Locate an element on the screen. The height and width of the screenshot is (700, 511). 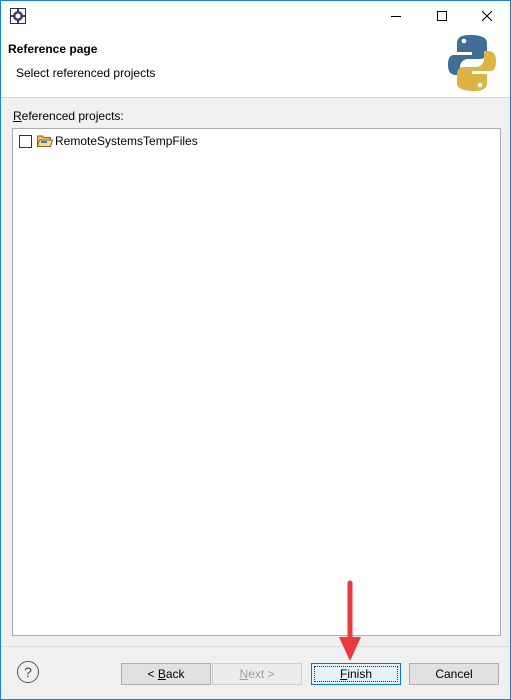
referenced-projects-label: Referenced projects: is located at coordinates (68, 116).